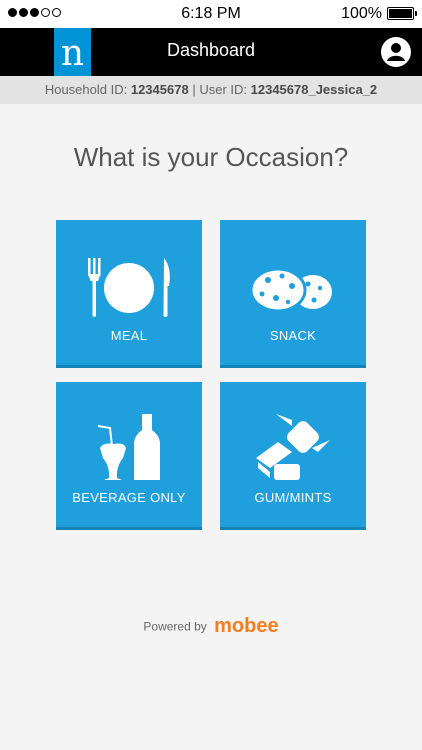 This screenshot has height=750, width=422. Describe the element at coordinates (211, 14) in the screenshot. I see `status-bar: 6:18 PM 100%` at that location.